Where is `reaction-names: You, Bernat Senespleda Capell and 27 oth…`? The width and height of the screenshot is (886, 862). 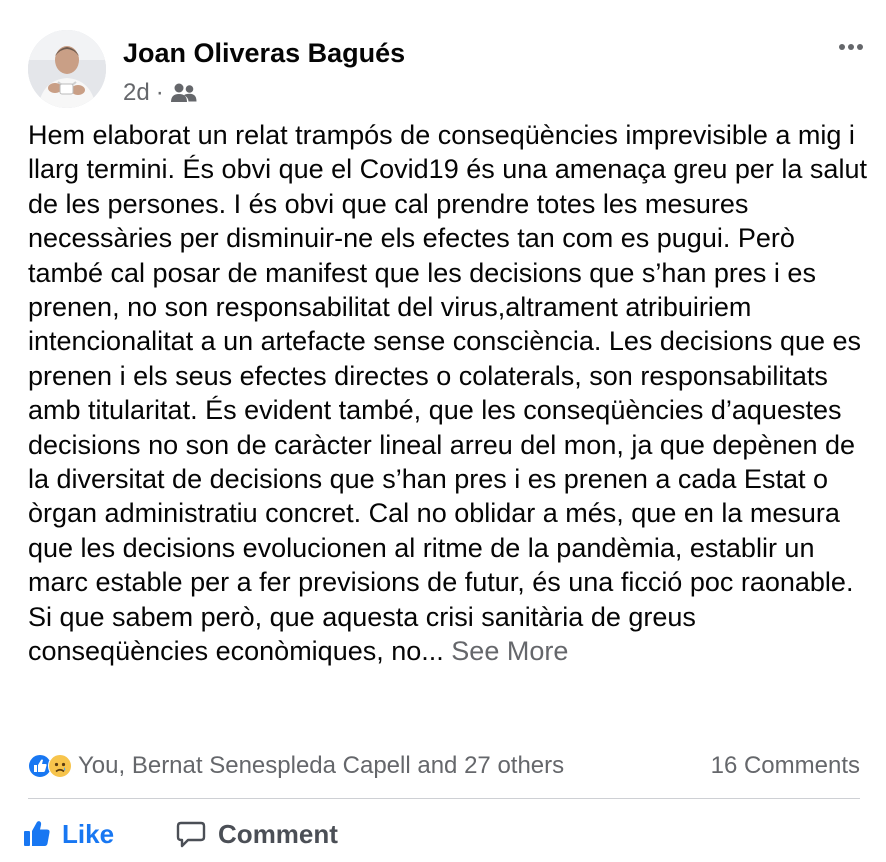
reaction-names: You, Bernat Senespleda Capell and 27 oth… is located at coordinates (394, 766).